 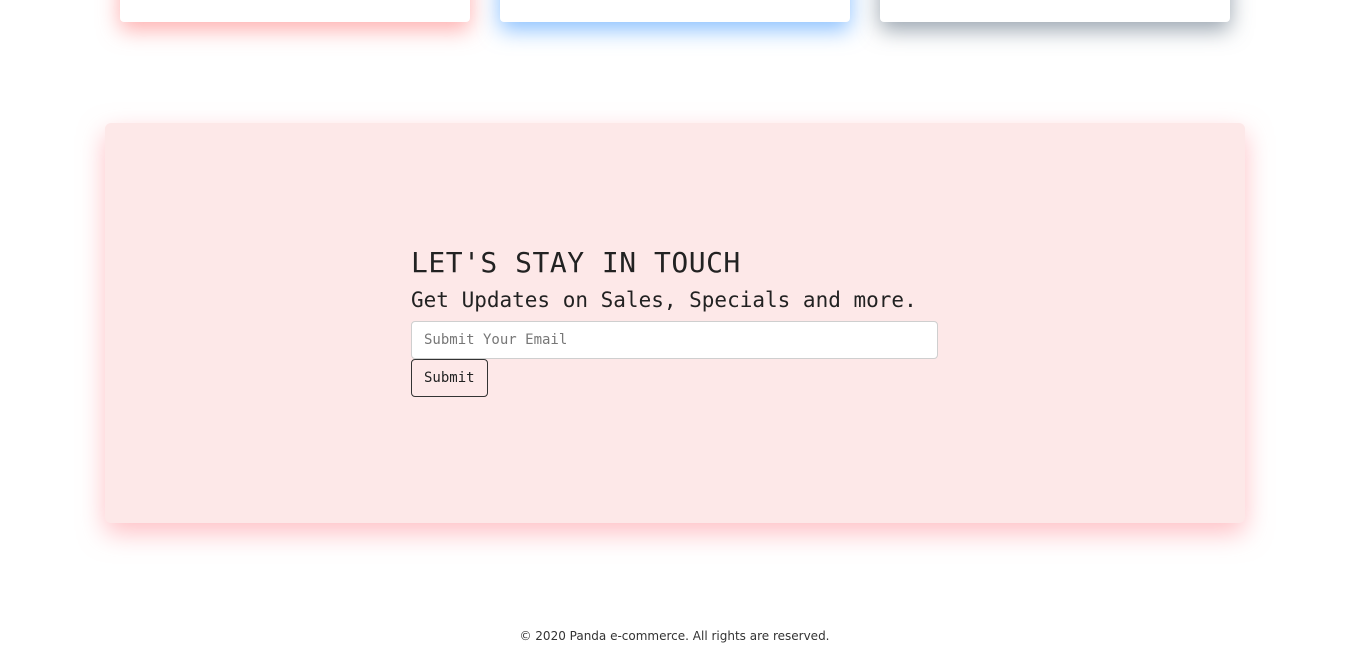 What do you see at coordinates (295, 11) in the screenshot?
I see `product-card-red` at bounding box center [295, 11].